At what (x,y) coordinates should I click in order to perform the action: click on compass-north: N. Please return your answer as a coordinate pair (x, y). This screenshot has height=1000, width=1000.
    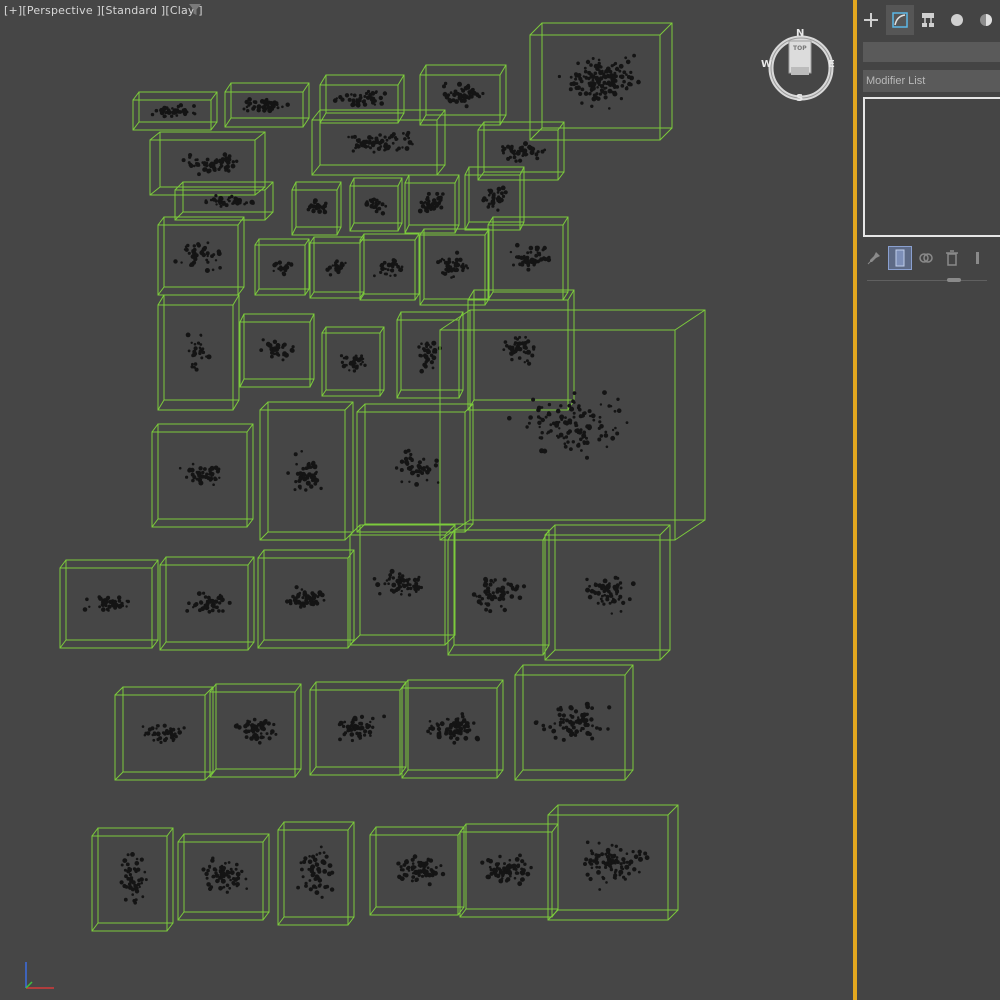
    Looking at the image, I should click on (800, 33).